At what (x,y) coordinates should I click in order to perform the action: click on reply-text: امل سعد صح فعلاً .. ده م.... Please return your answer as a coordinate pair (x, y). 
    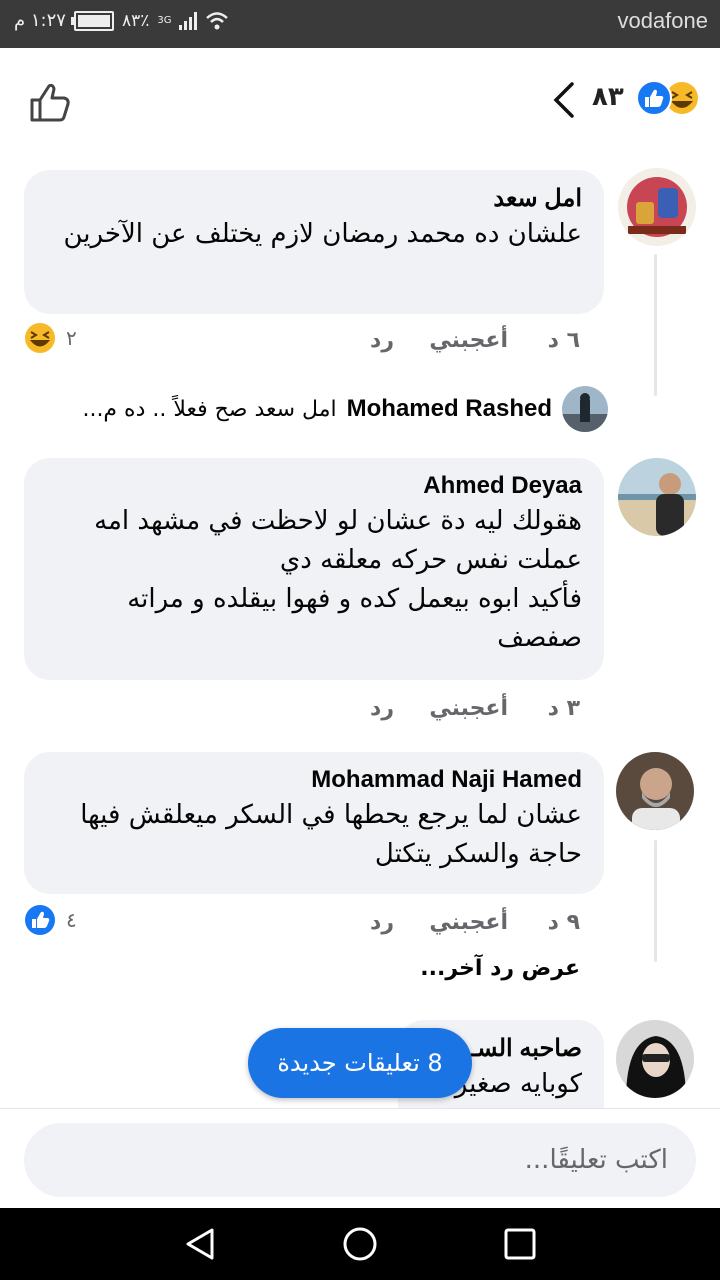
    Looking at the image, I should click on (209, 409).